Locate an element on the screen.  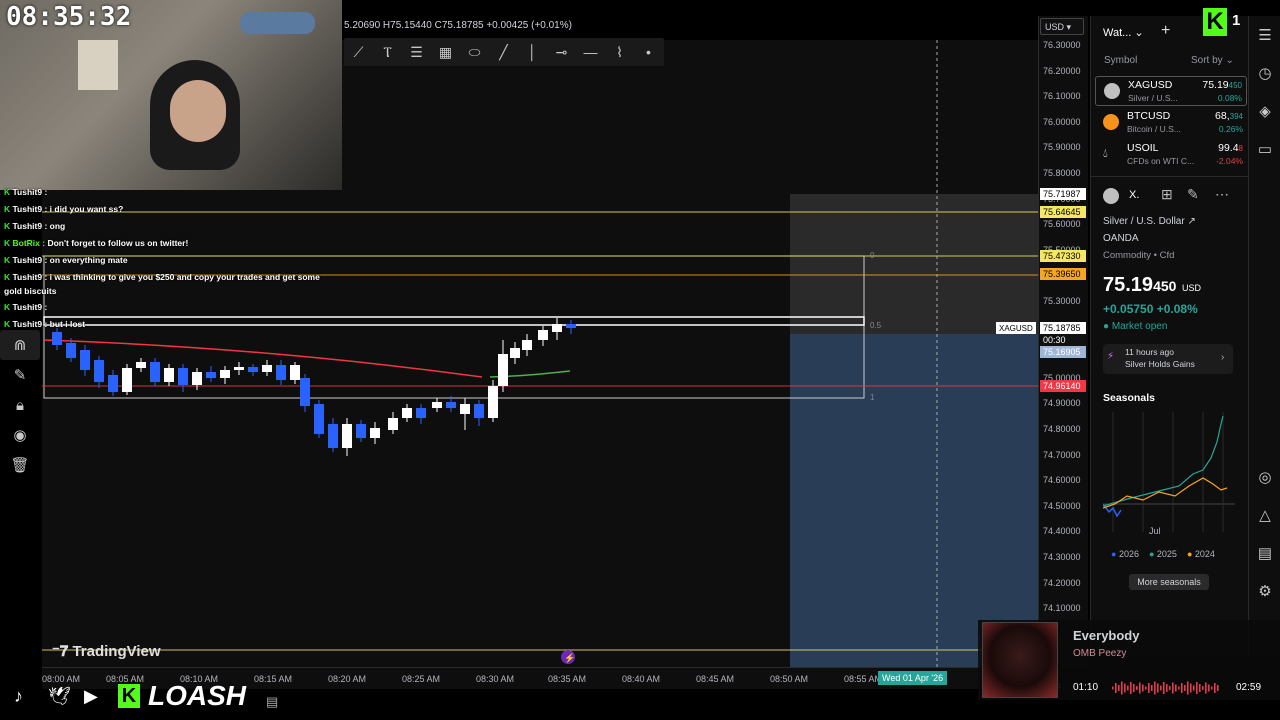
cross-line-icon: ⊸ is located at coordinates (561, 52).